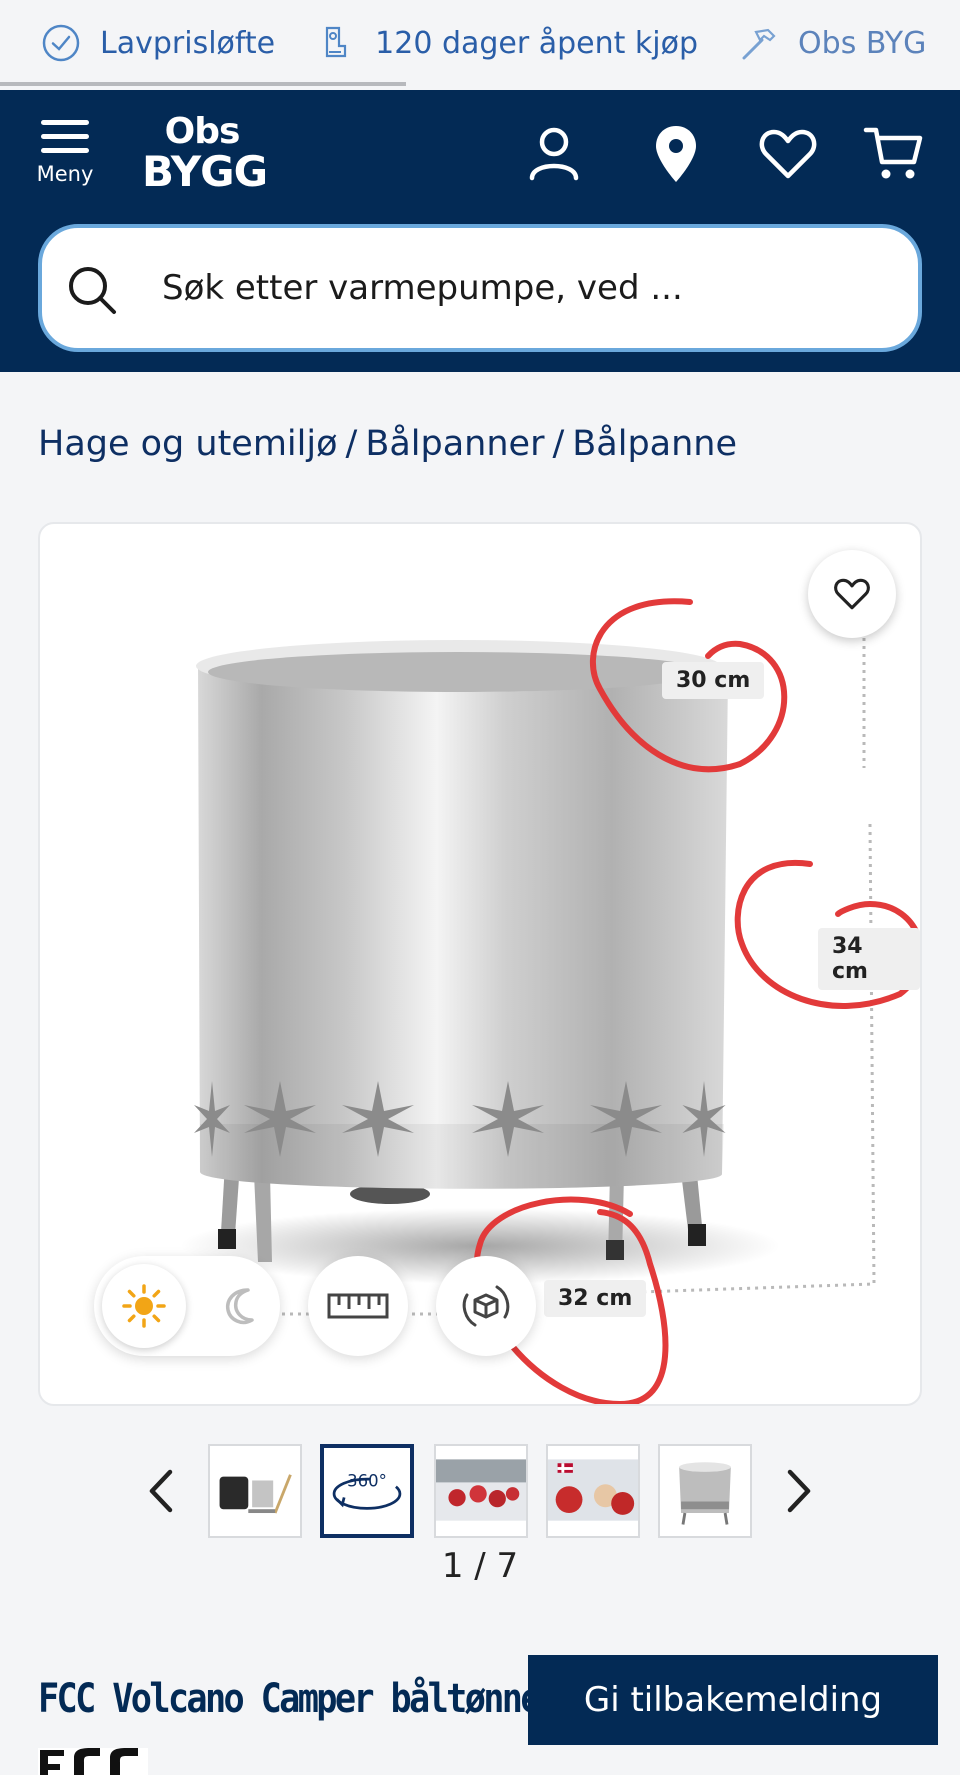 Image resolution: width=960 pixels, height=1775 pixels. Describe the element at coordinates (595, 1298) in the screenshot. I see `dimension-label-width: 32 cm` at that location.